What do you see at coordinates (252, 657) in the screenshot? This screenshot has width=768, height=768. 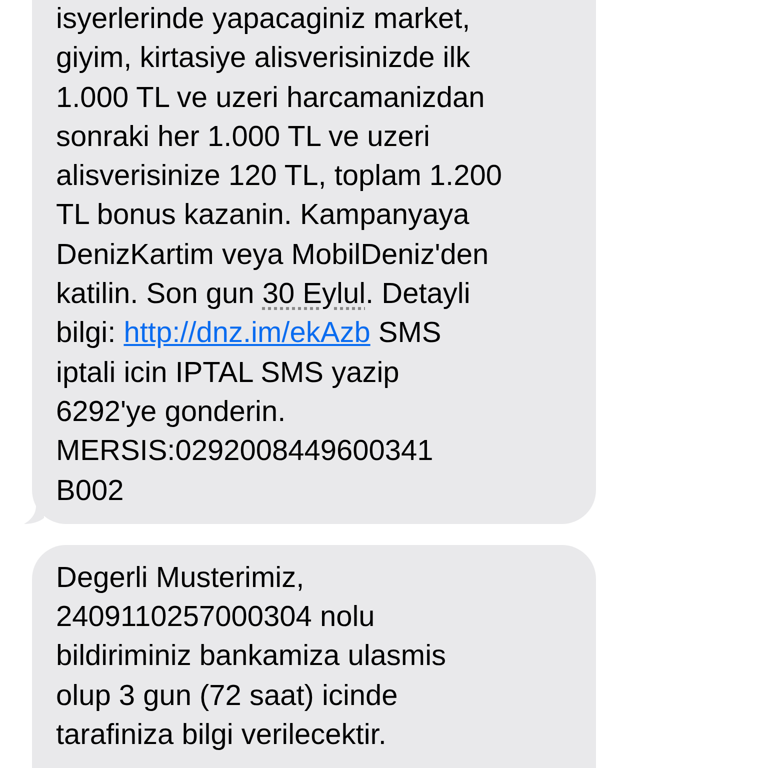 I see `message-text: Degerli Musterimiz, 2409110257000304 nolu bildiriminiz bankamiza ulasmis olup 3 gun (72 saat) icinde tarafiniza bilgi verilecektir.` at bounding box center [252, 657].